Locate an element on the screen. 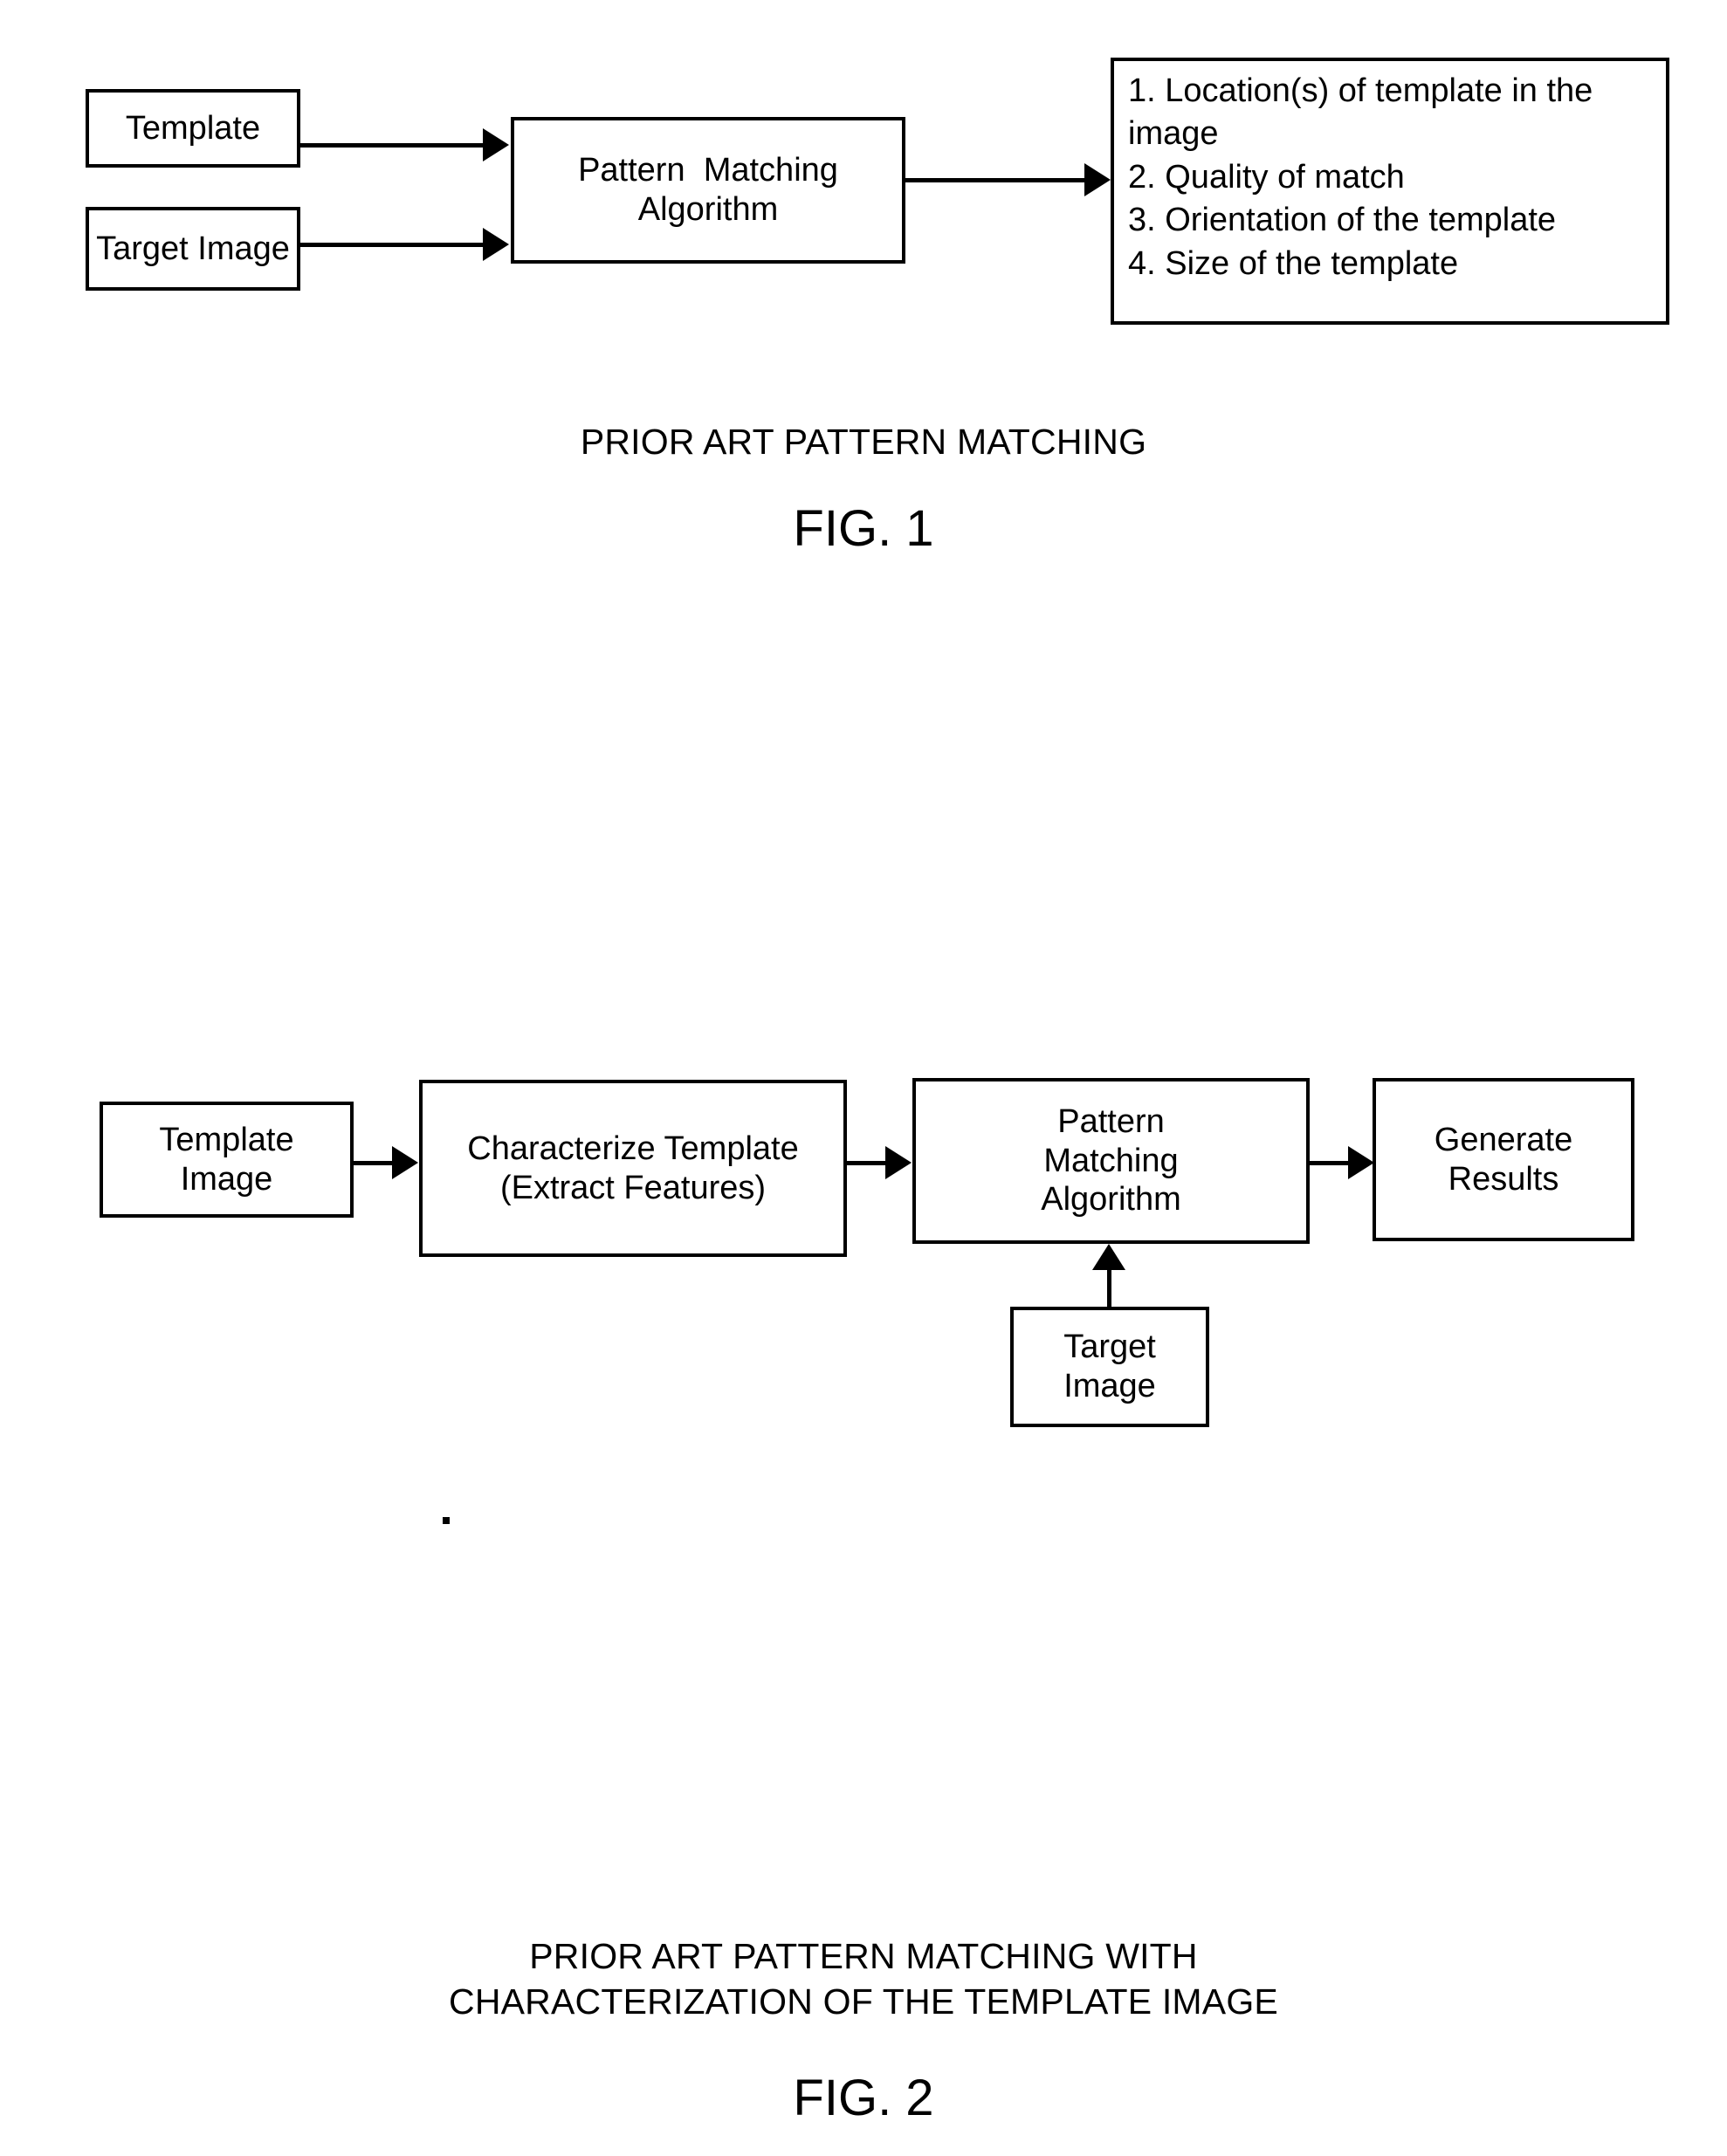 The image size is (1727, 2156). fig2-template-image-box: Template Image is located at coordinates (227, 1160).